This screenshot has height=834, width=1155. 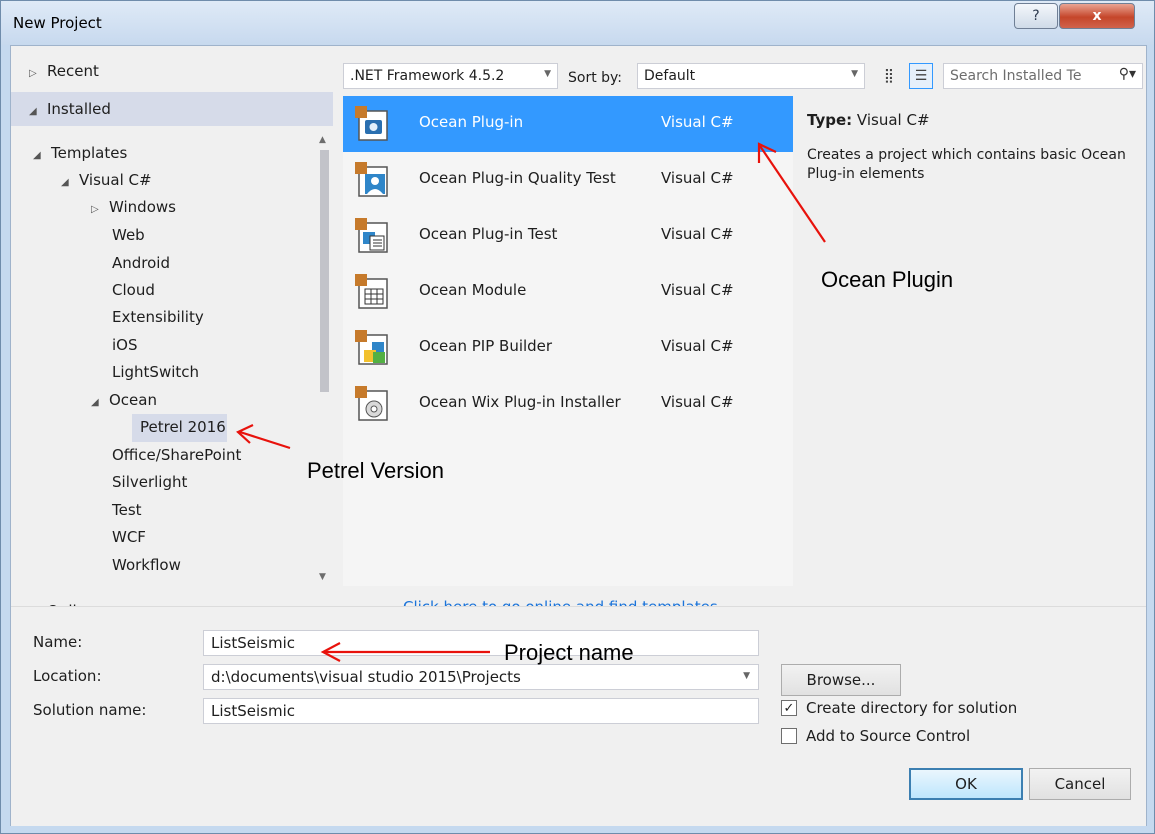 What do you see at coordinates (450, 76) in the screenshot?
I see `framework-dropdown: .NET Framework 4.5.2 ▼` at bounding box center [450, 76].